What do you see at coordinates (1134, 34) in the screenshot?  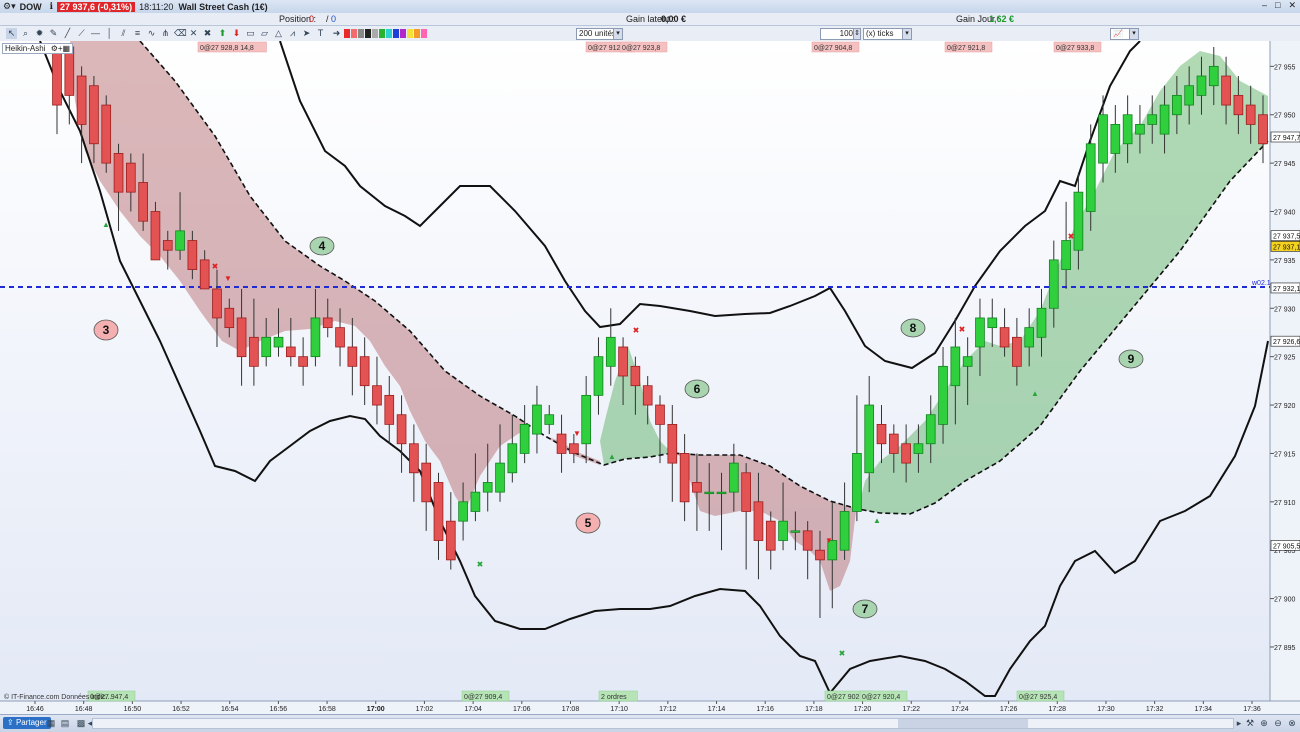 I see `chart-type-dropdown-icon: ▾` at bounding box center [1134, 34].